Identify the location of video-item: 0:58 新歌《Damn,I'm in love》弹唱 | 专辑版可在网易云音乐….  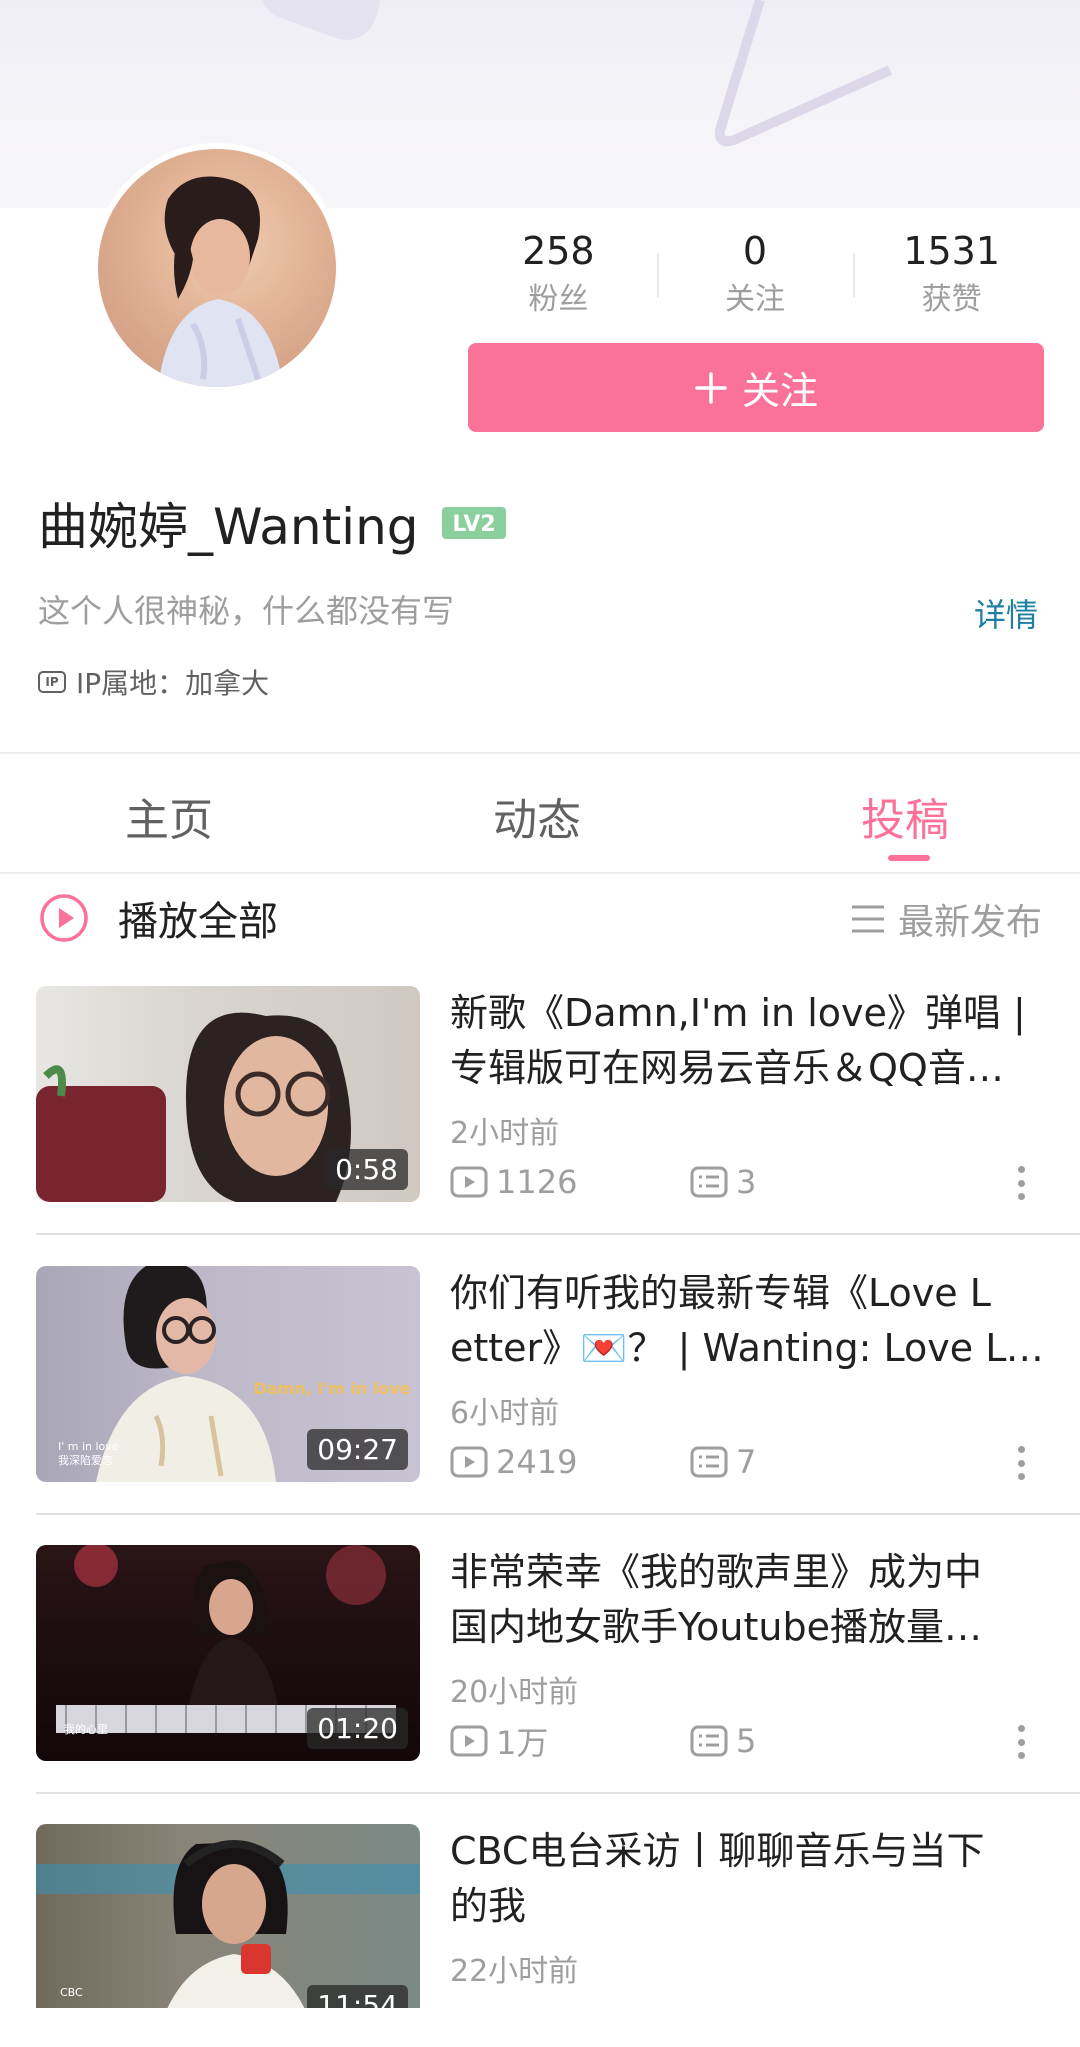
(540, 1095).